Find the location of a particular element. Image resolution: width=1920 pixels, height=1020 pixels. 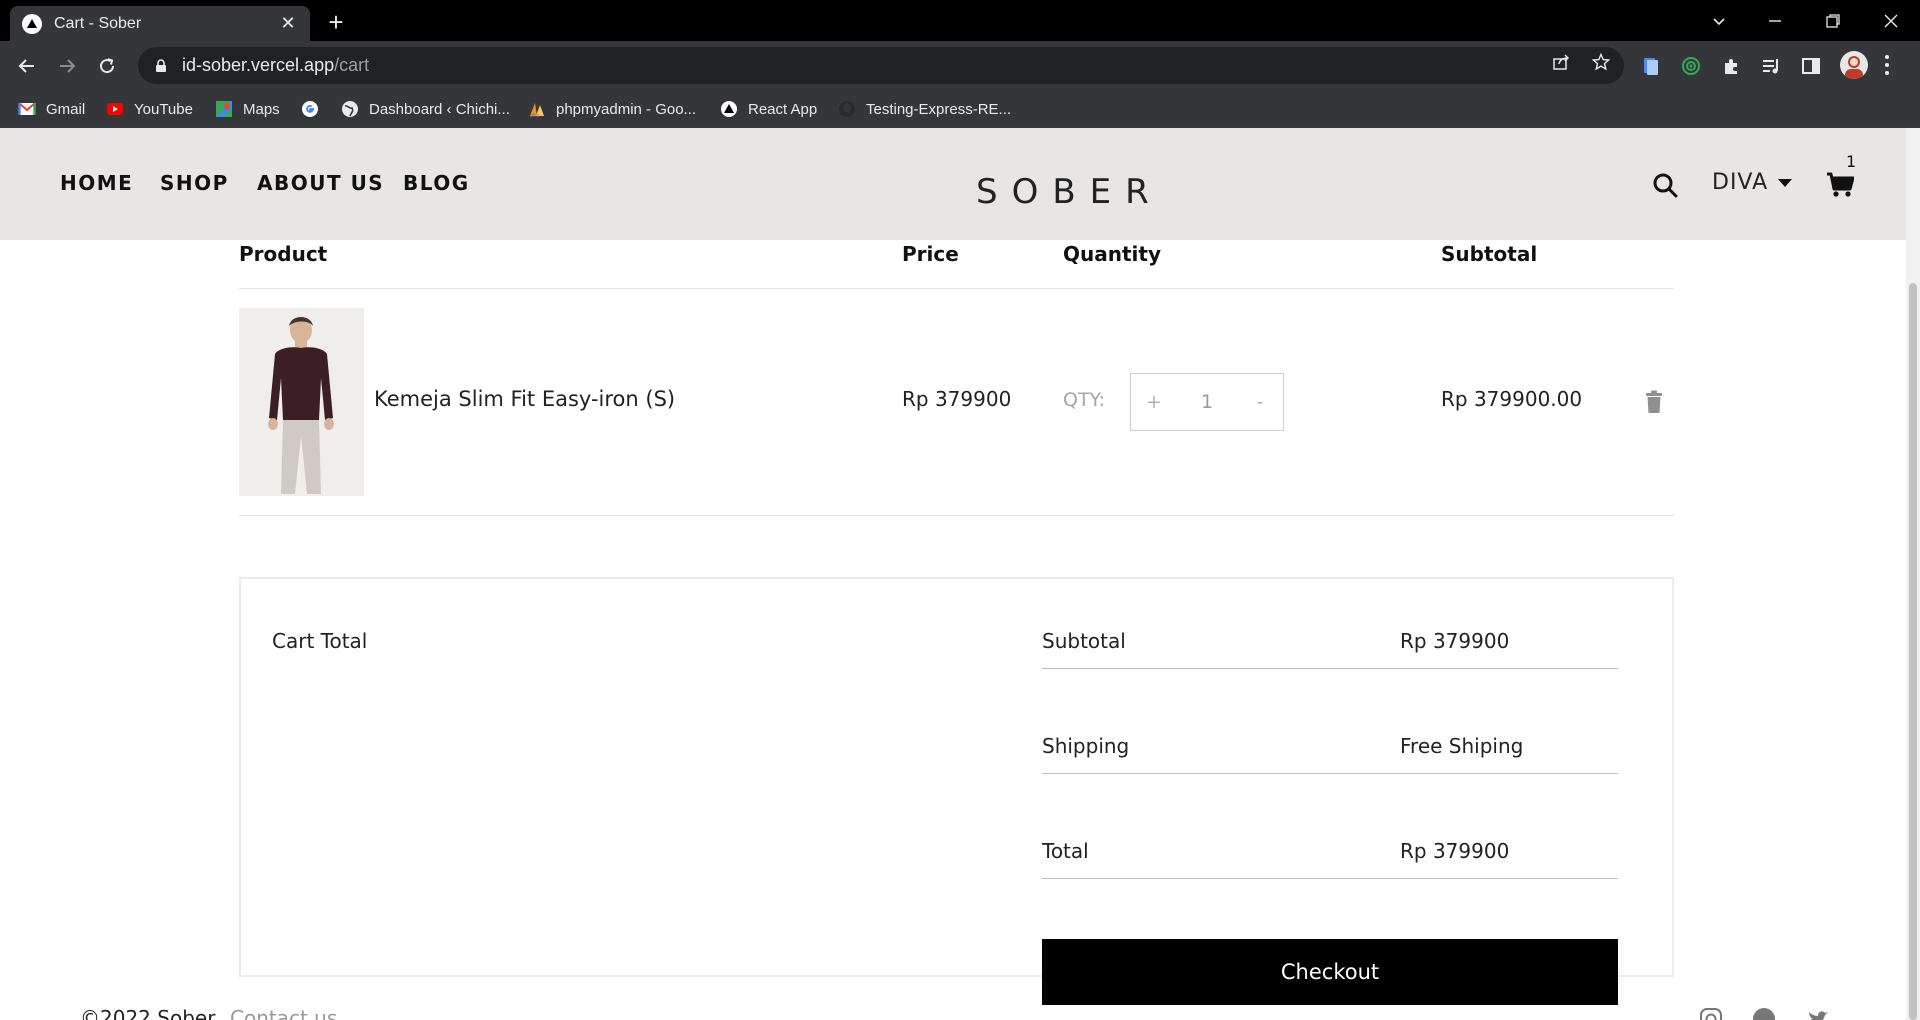

new-tab-button: + is located at coordinates (336, 22).